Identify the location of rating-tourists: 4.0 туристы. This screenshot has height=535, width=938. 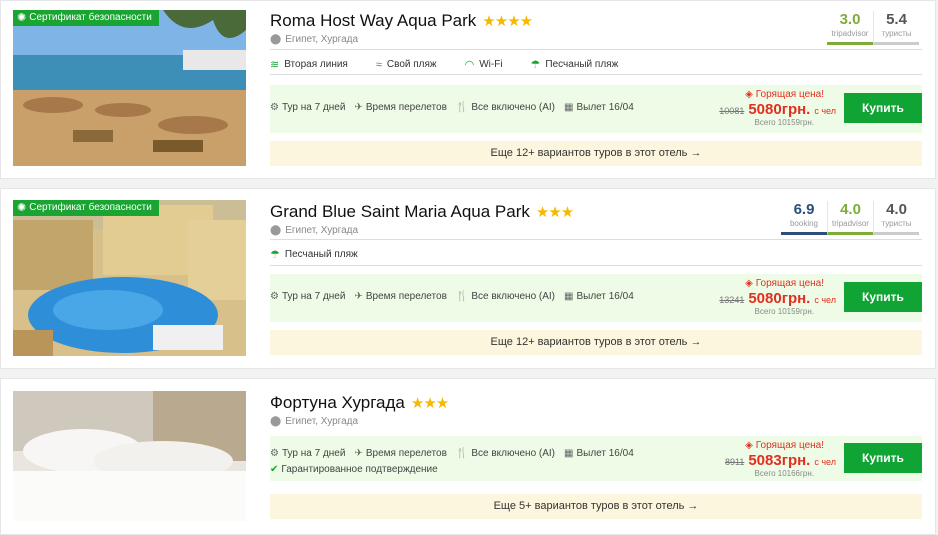
(896, 218).